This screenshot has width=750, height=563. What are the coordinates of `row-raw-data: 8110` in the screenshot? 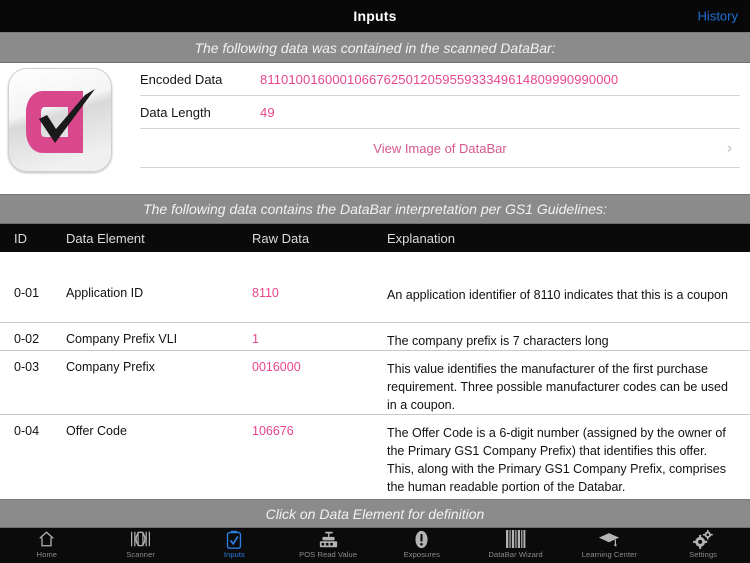 It's located at (265, 293).